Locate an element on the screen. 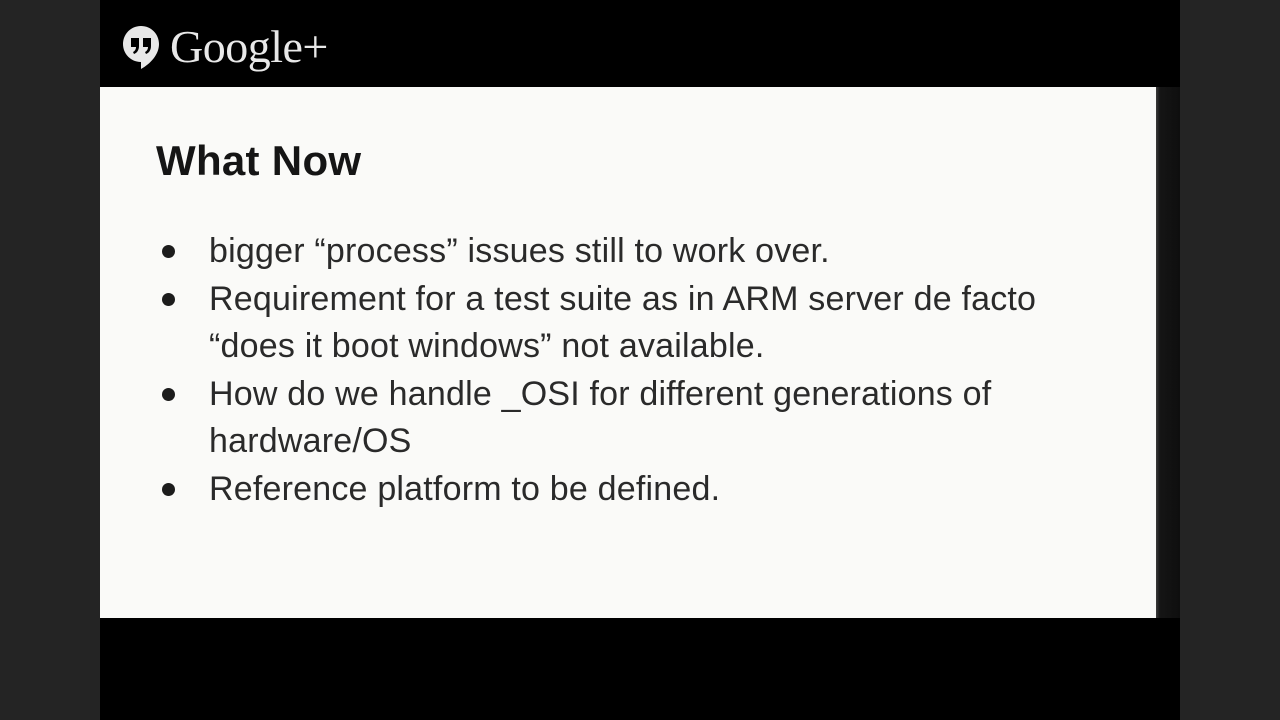  slide-shadow-edge is located at coordinates (1168, 352).